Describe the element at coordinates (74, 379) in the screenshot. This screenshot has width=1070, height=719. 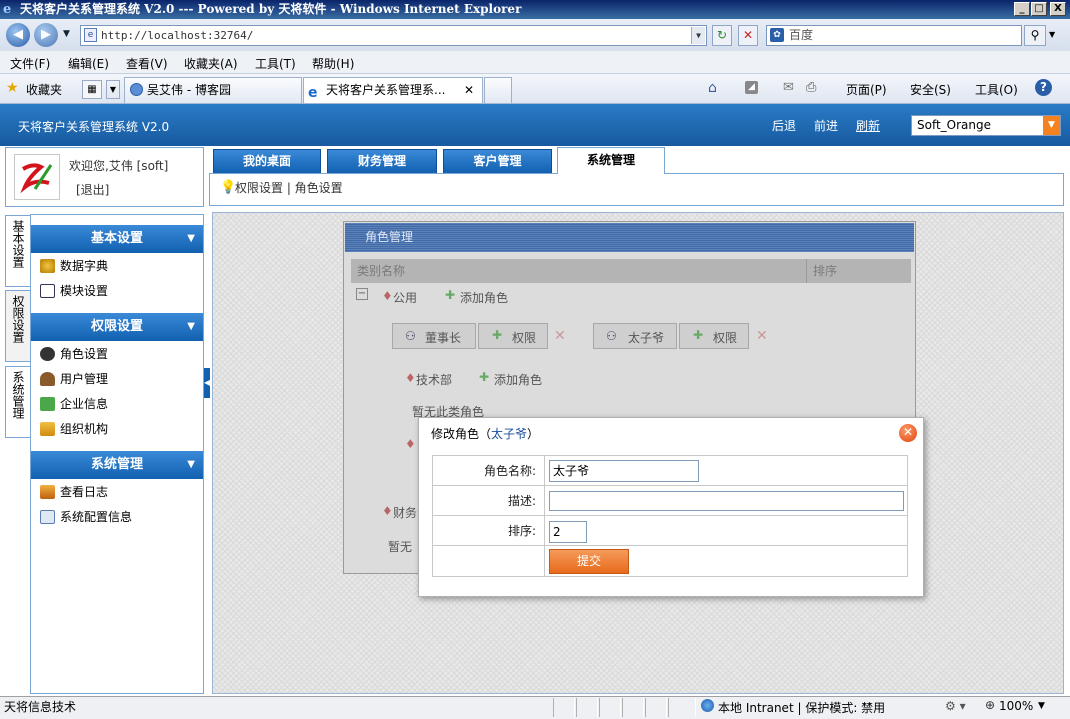
I see `menu-item-user-management: 用户管理` at that location.